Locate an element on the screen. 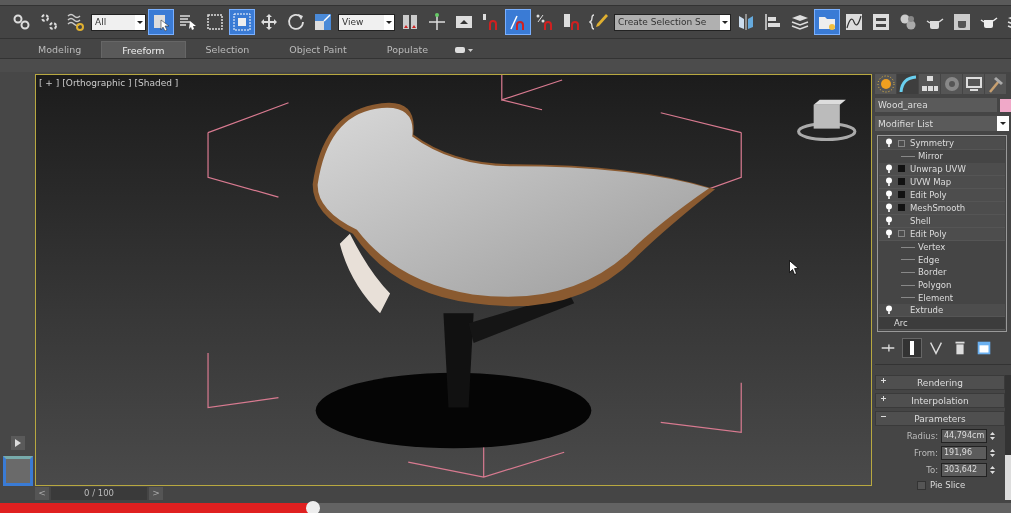  parameter-label: From: is located at coordinates (926, 453).